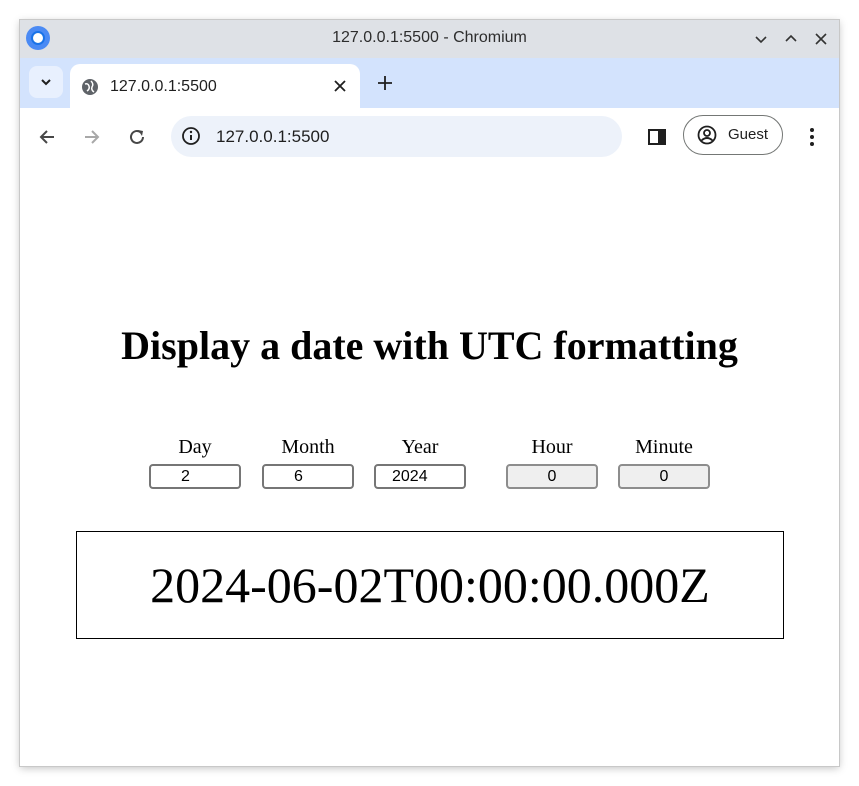 The image size is (859, 786). Describe the element at coordinates (308, 447) in the screenshot. I see `month-label: Month` at that location.